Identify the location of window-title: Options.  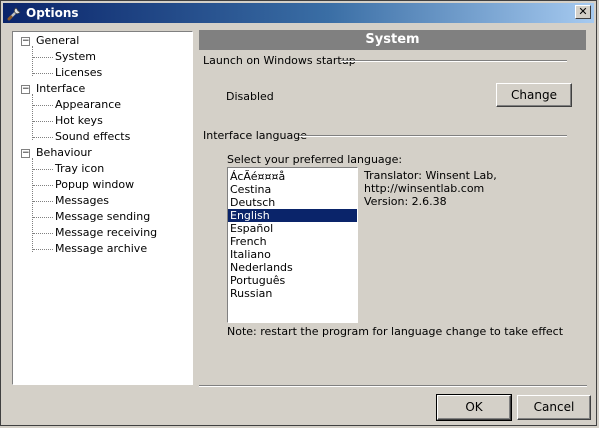
(52, 13).